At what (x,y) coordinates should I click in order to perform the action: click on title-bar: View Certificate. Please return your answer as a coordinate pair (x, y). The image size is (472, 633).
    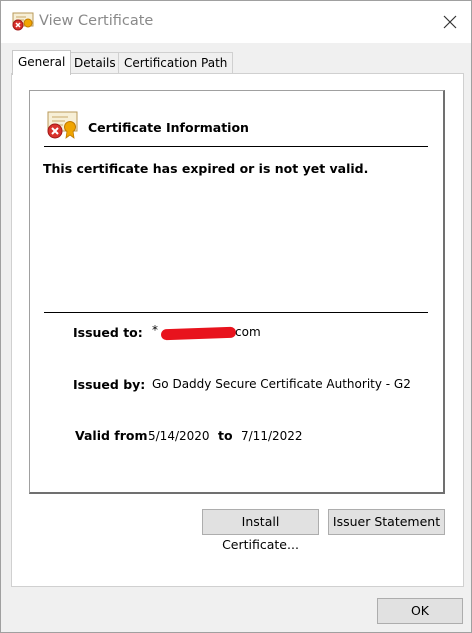
    Looking at the image, I should click on (236, 22).